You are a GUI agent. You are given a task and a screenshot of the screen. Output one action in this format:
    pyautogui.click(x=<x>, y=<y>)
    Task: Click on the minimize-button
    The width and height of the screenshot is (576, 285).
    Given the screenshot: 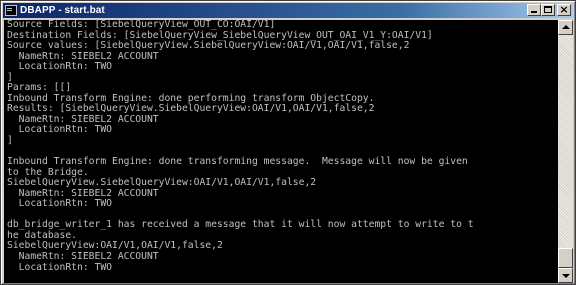 What is the action you would take?
    pyautogui.click(x=534, y=10)
    